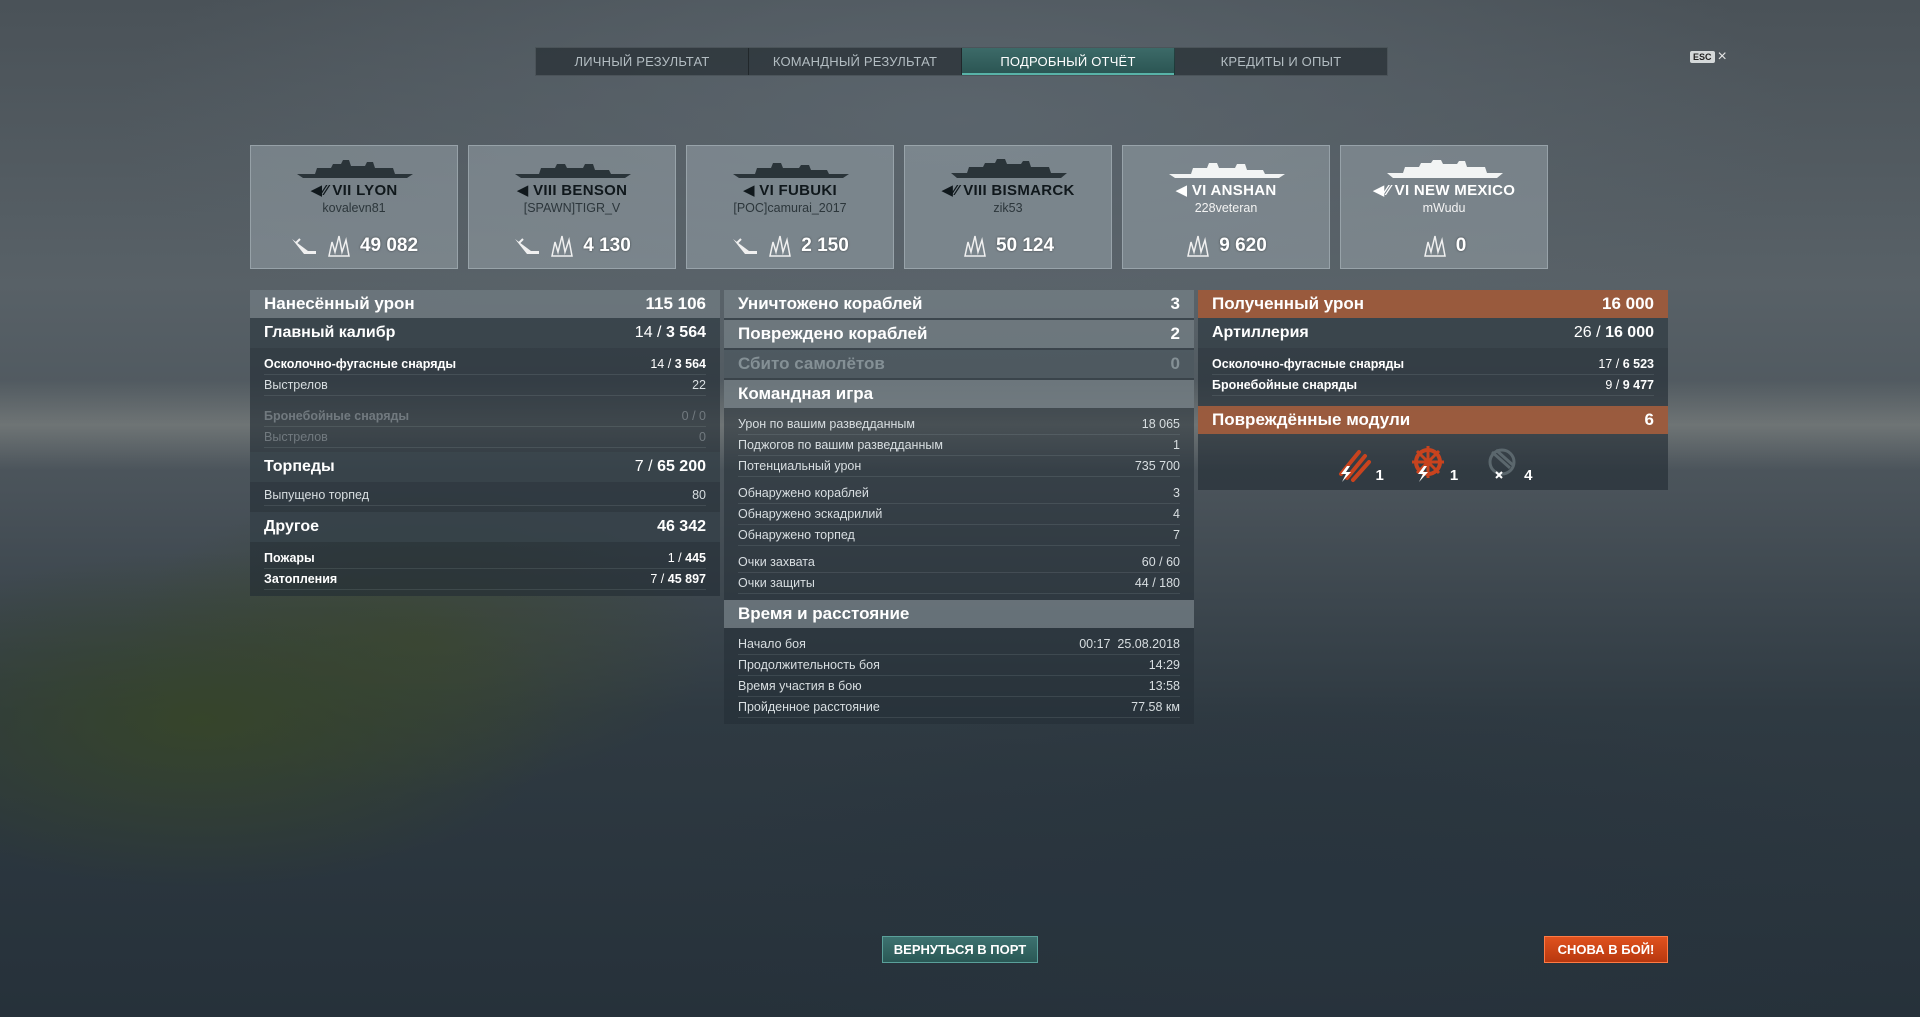 This screenshot has height=1017, width=1920. I want to click on he-shots-row: Выстрелов 22, so click(485, 385).